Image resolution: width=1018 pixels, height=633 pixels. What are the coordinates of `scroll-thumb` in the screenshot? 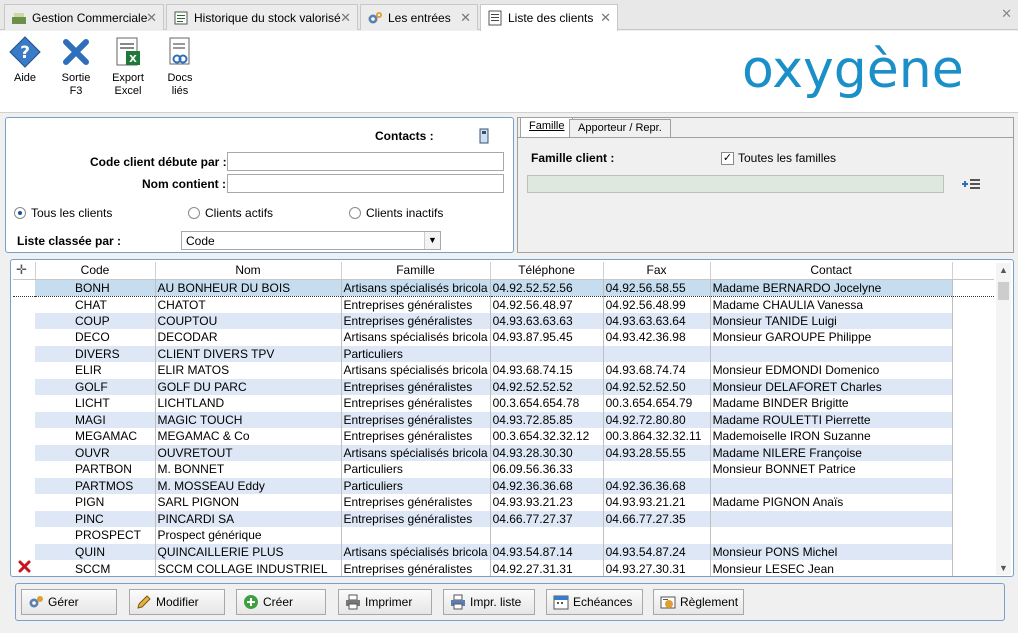 It's located at (1003, 291).